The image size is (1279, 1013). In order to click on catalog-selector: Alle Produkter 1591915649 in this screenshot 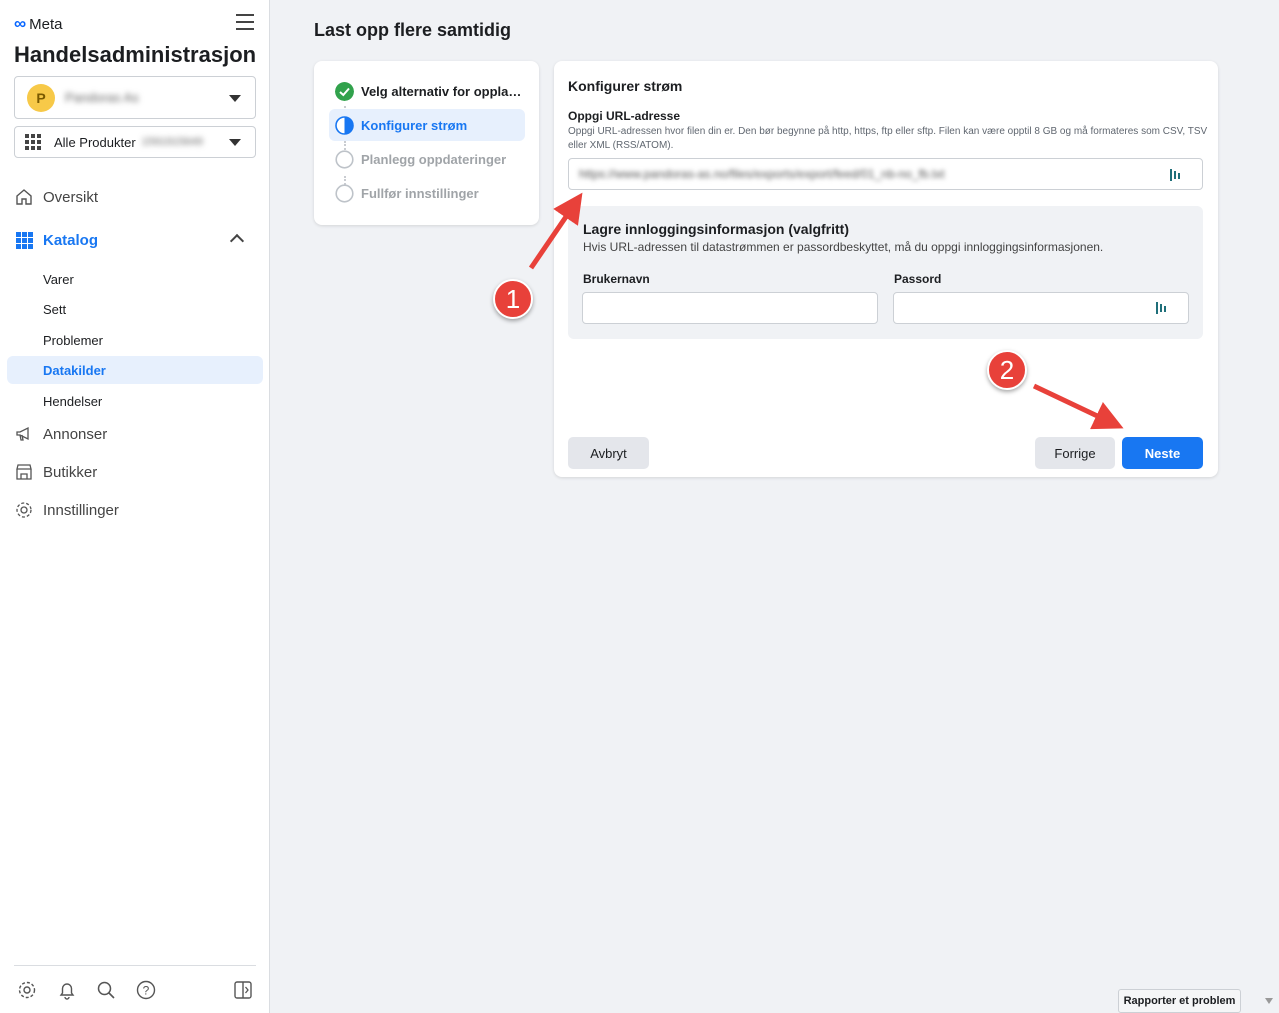, I will do `click(135, 142)`.